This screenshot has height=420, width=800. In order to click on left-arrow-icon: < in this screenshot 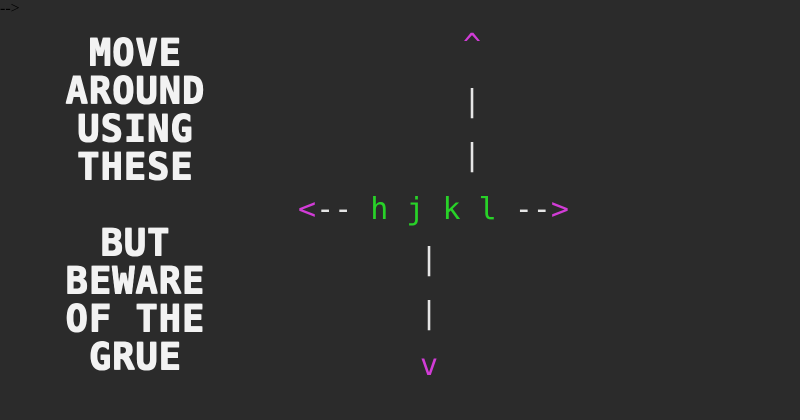, I will do `click(307, 209)`.